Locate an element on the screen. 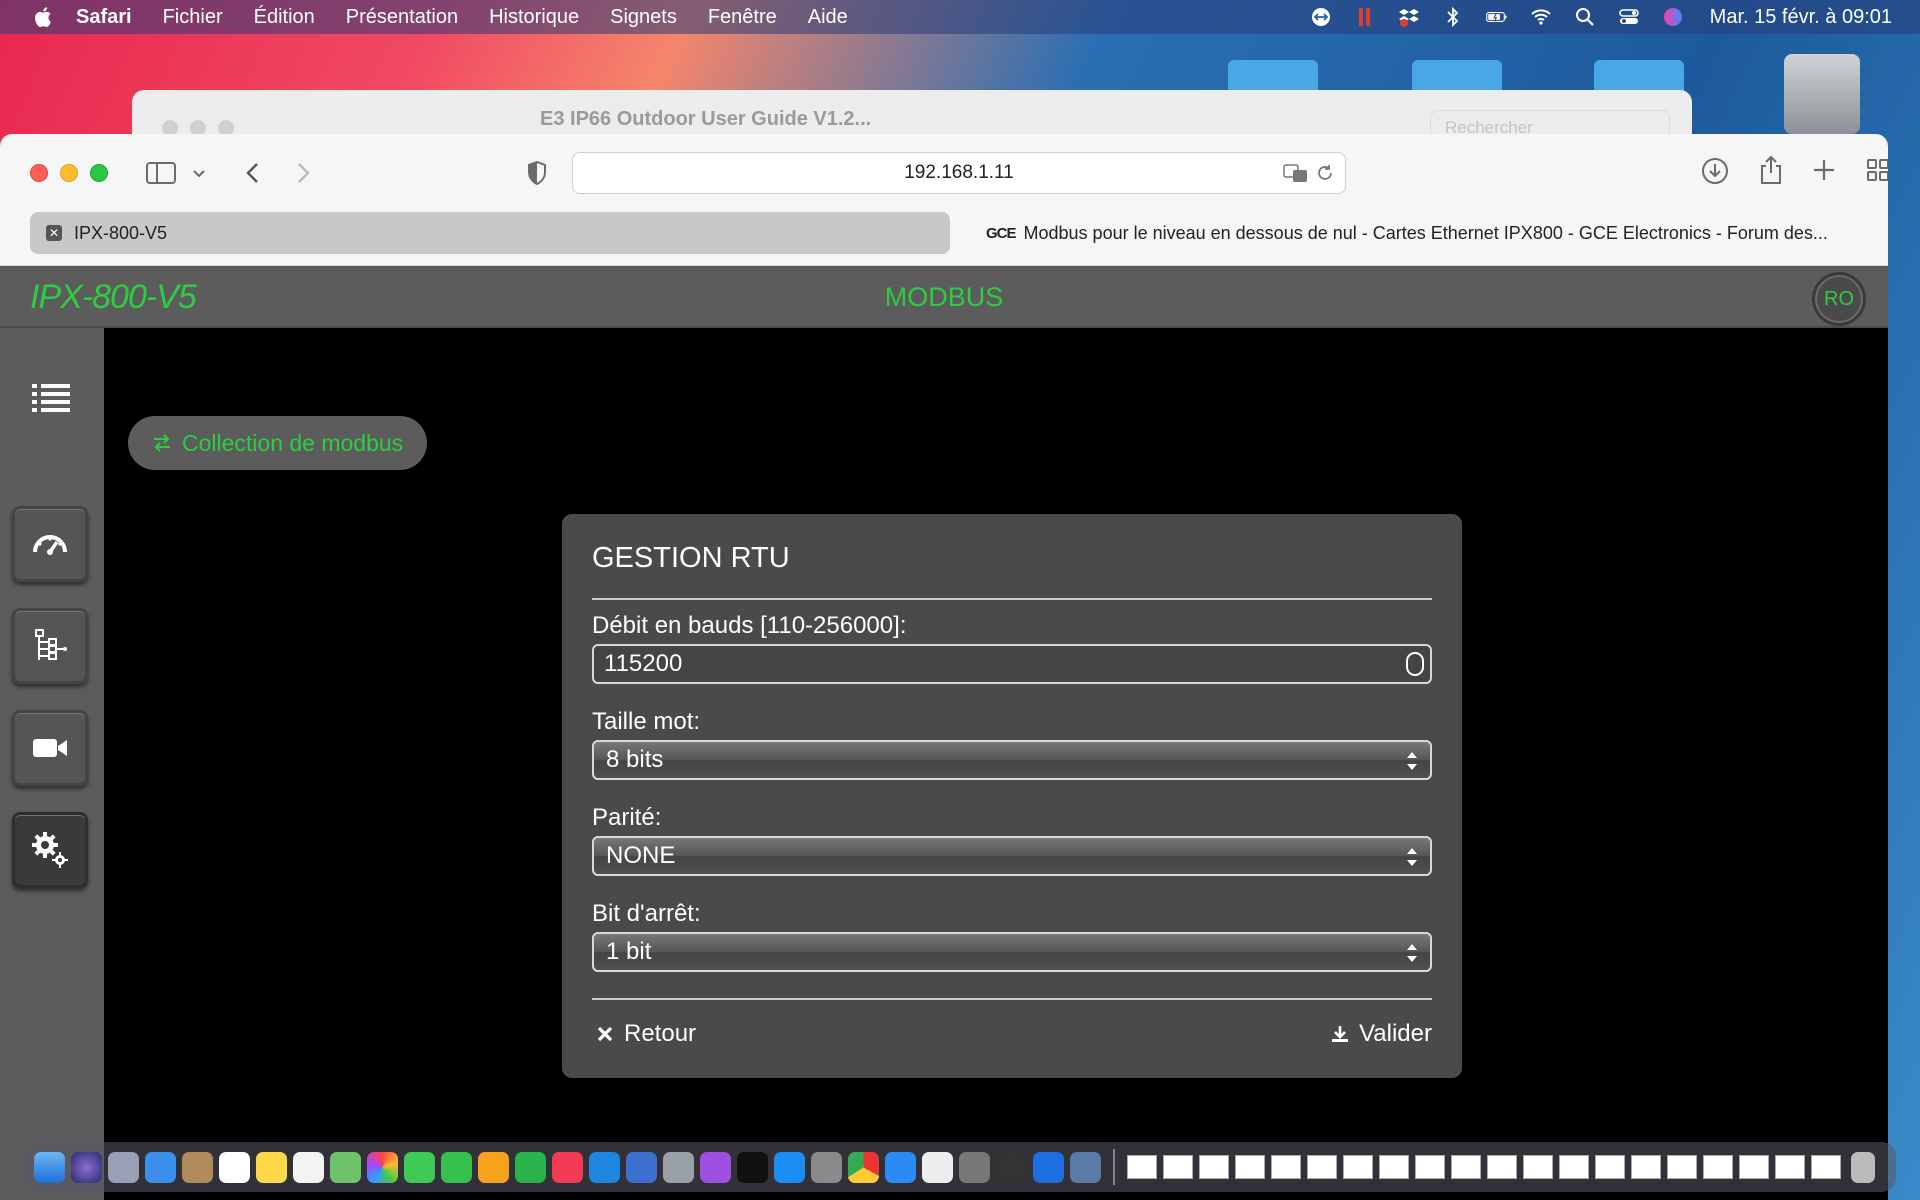  menu-edition: Édition is located at coordinates (284, 17).